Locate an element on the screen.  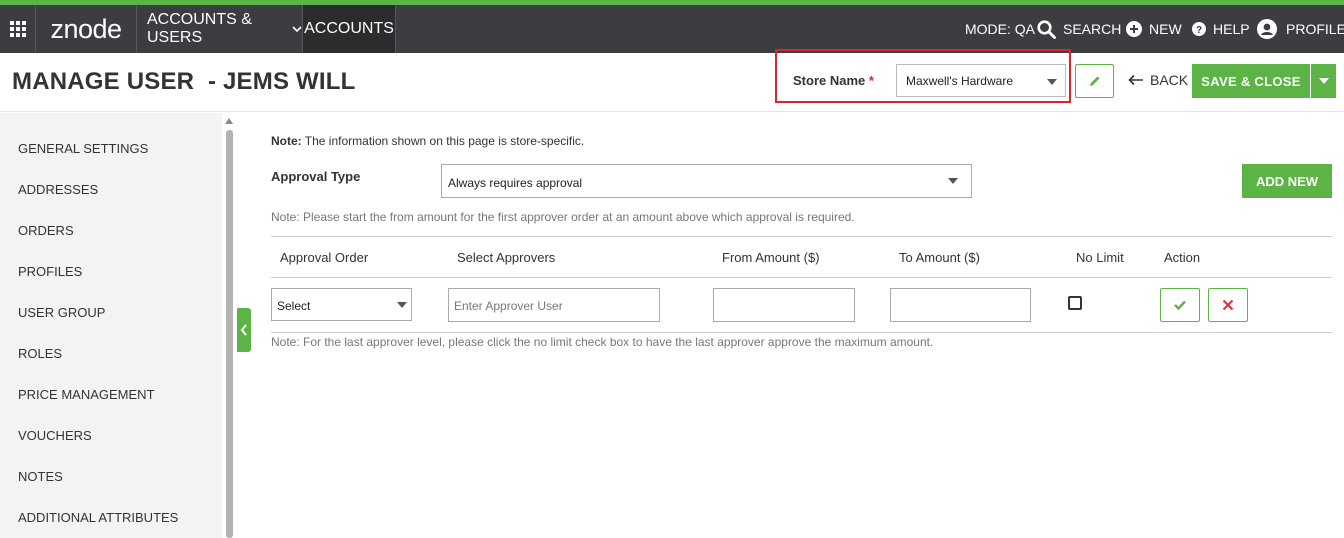
new-label: NEW is located at coordinates (1165, 29).